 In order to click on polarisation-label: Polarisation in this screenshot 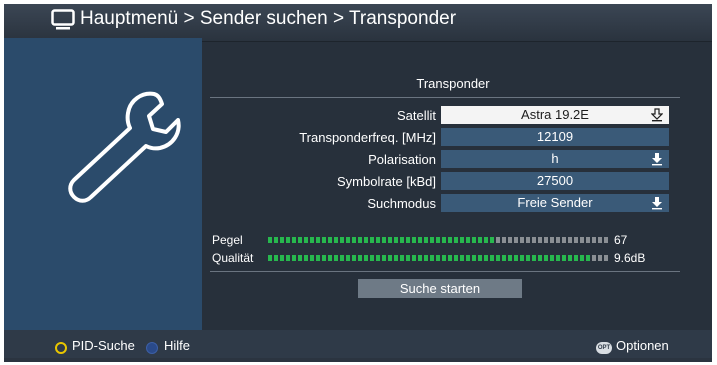, I will do `click(402, 159)`.